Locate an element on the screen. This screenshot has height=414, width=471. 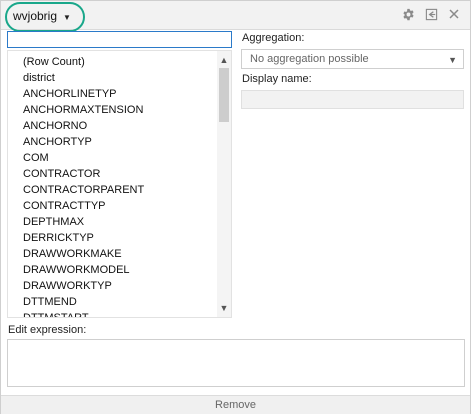
list-item: (Row Count) is located at coordinates (54, 62).